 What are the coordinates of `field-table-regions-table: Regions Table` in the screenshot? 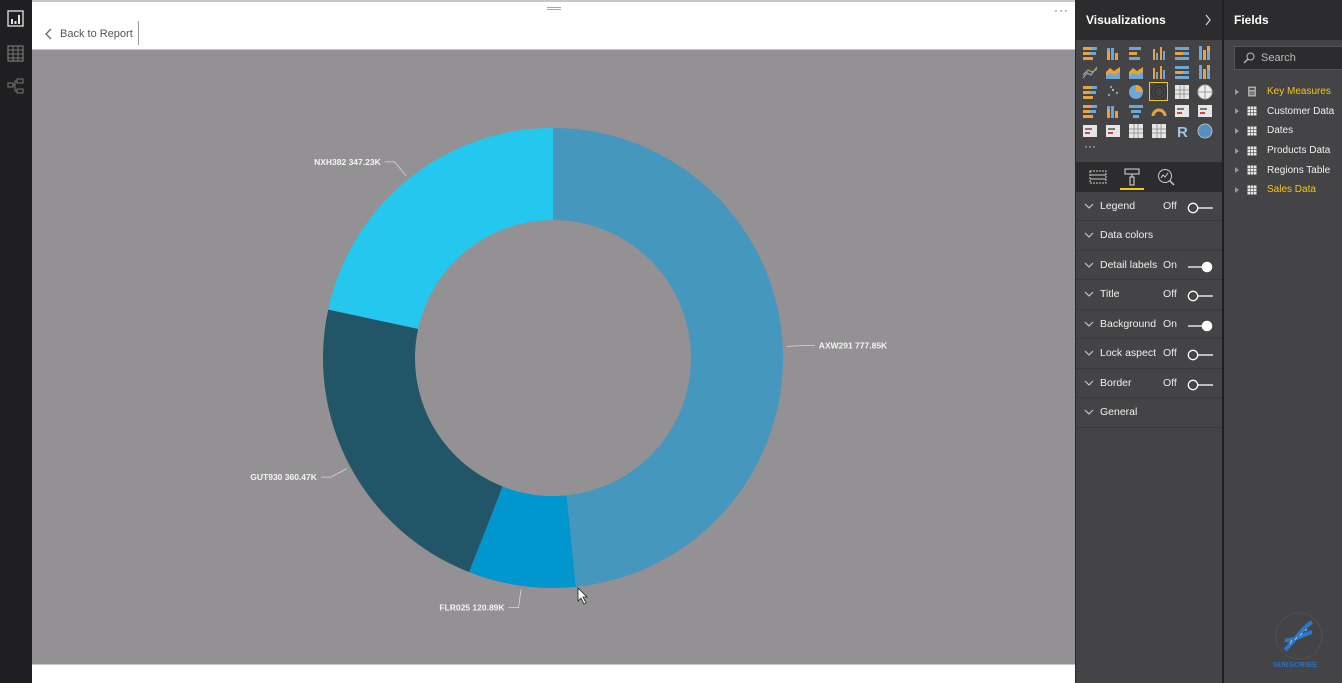 It's located at (1283, 170).